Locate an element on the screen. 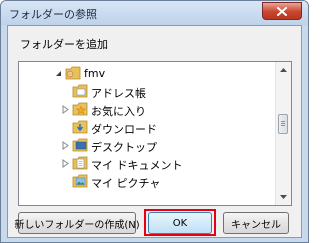 This screenshot has height=243, width=320. instruction-label: フォルダーを追加 is located at coordinates (64, 44).